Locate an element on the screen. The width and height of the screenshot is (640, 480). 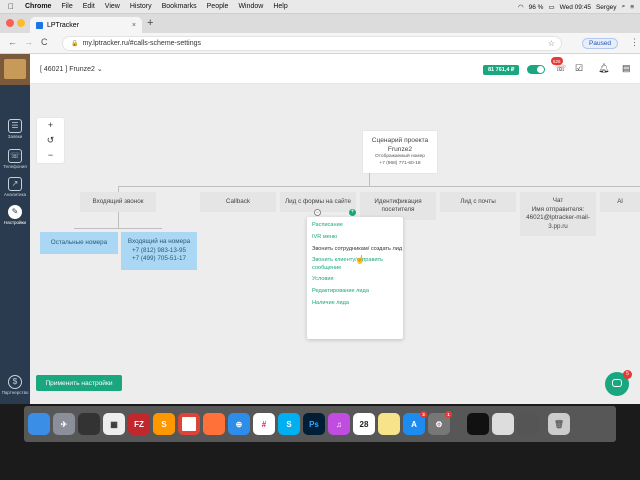
firefox-icon is located at coordinates (214, 424).